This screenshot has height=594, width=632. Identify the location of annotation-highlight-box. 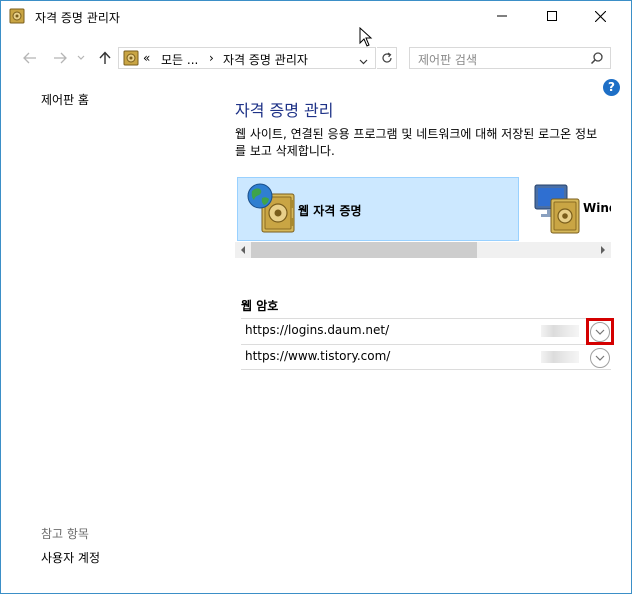
(600, 331).